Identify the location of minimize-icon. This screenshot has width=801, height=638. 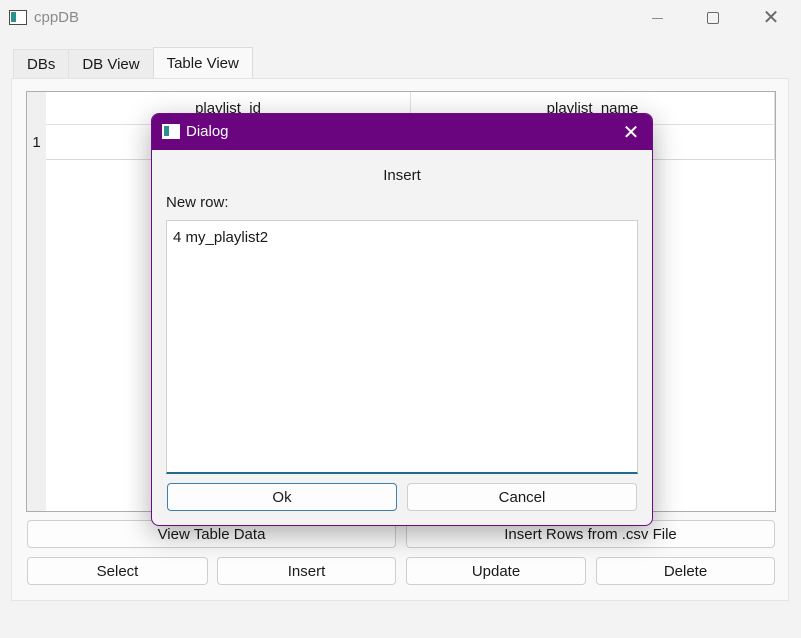
(657, 18).